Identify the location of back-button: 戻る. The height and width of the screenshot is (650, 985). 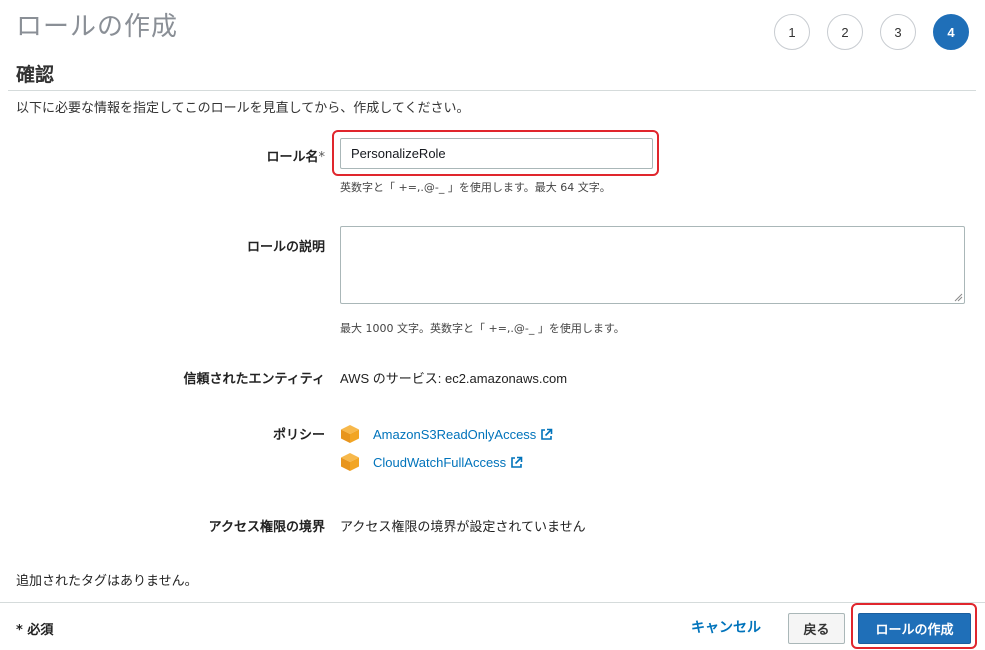
(816, 628).